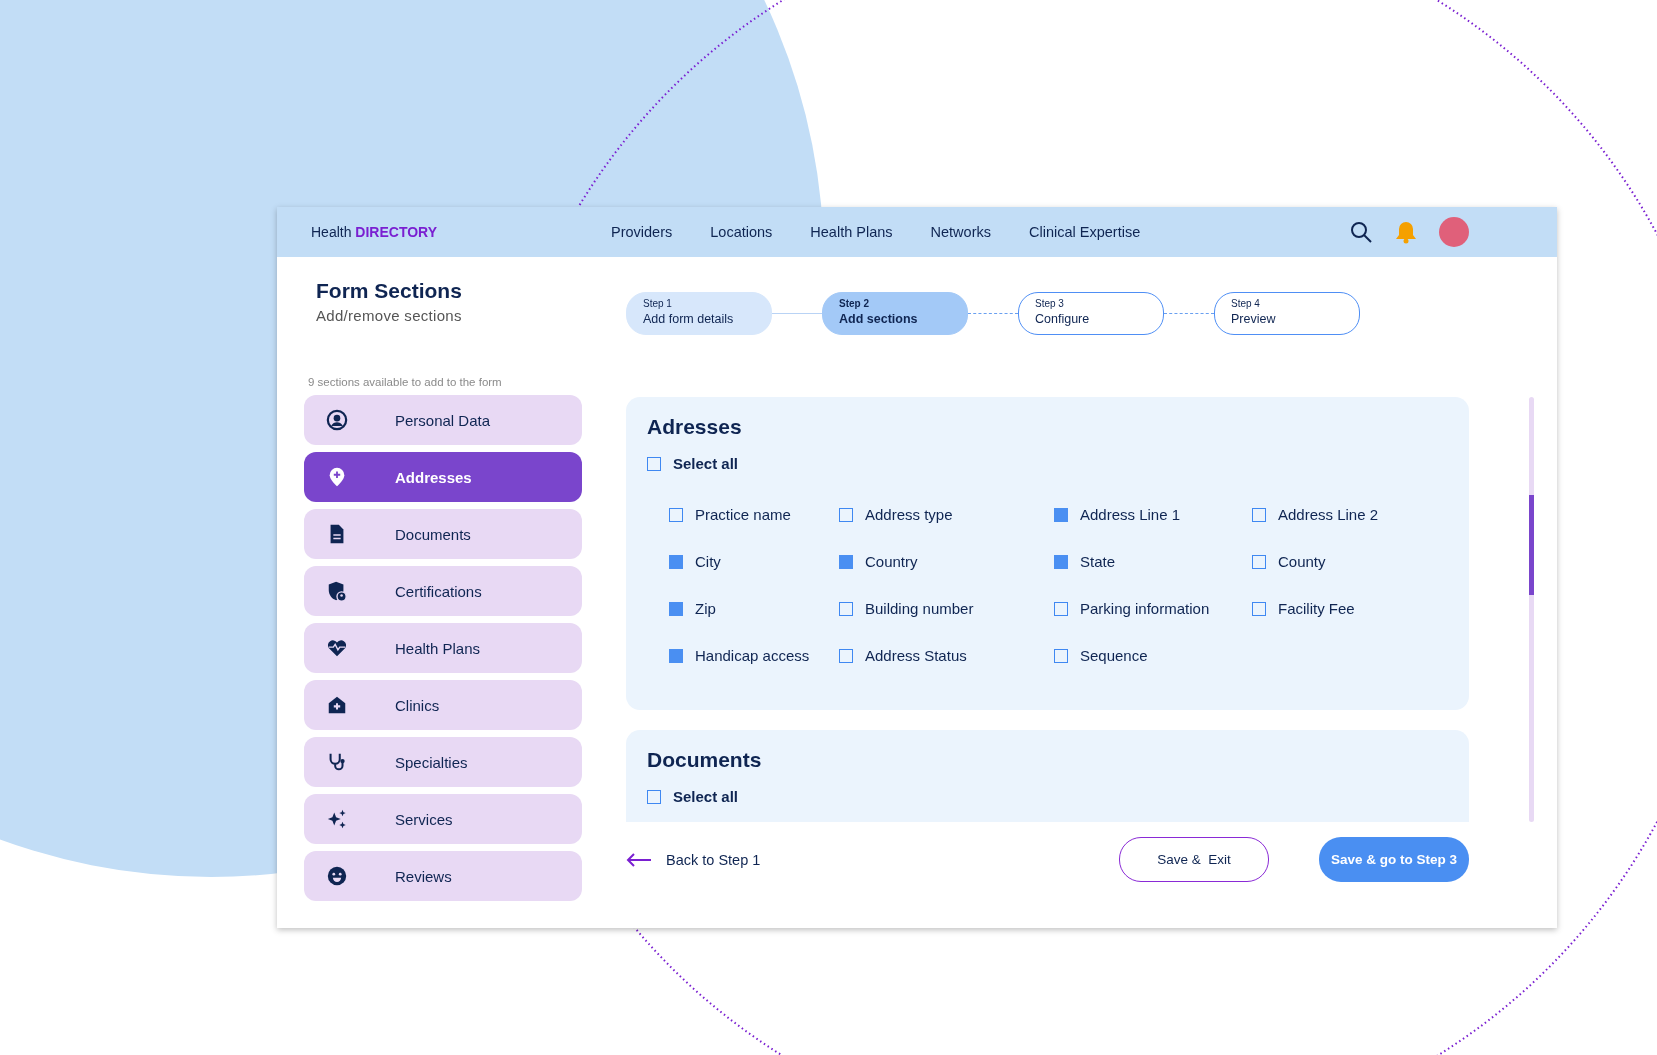 This screenshot has width=1657, height=1055. Describe the element at coordinates (946, 655) in the screenshot. I see `field-checkbox: Address Status` at that location.